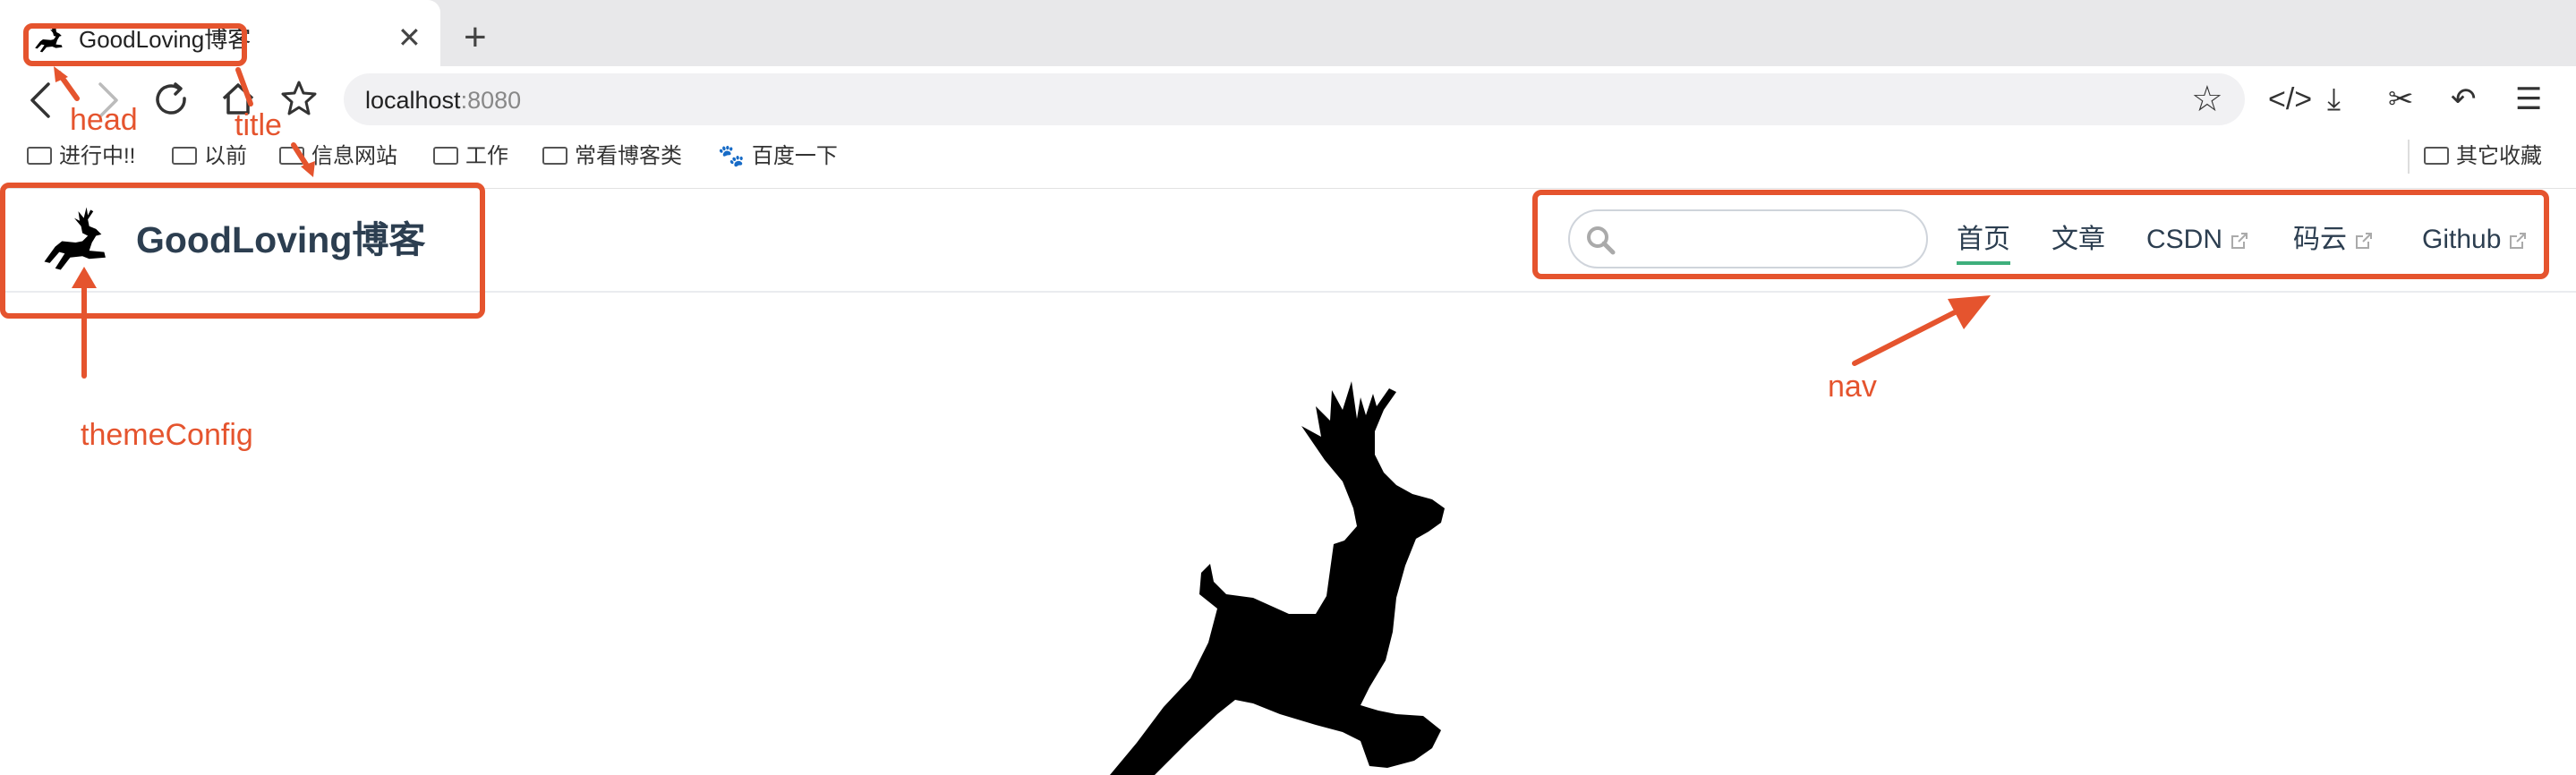 The image size is (2576, 775). I want to click on bookmark-label: 其它收藏, so click(2499, 156).